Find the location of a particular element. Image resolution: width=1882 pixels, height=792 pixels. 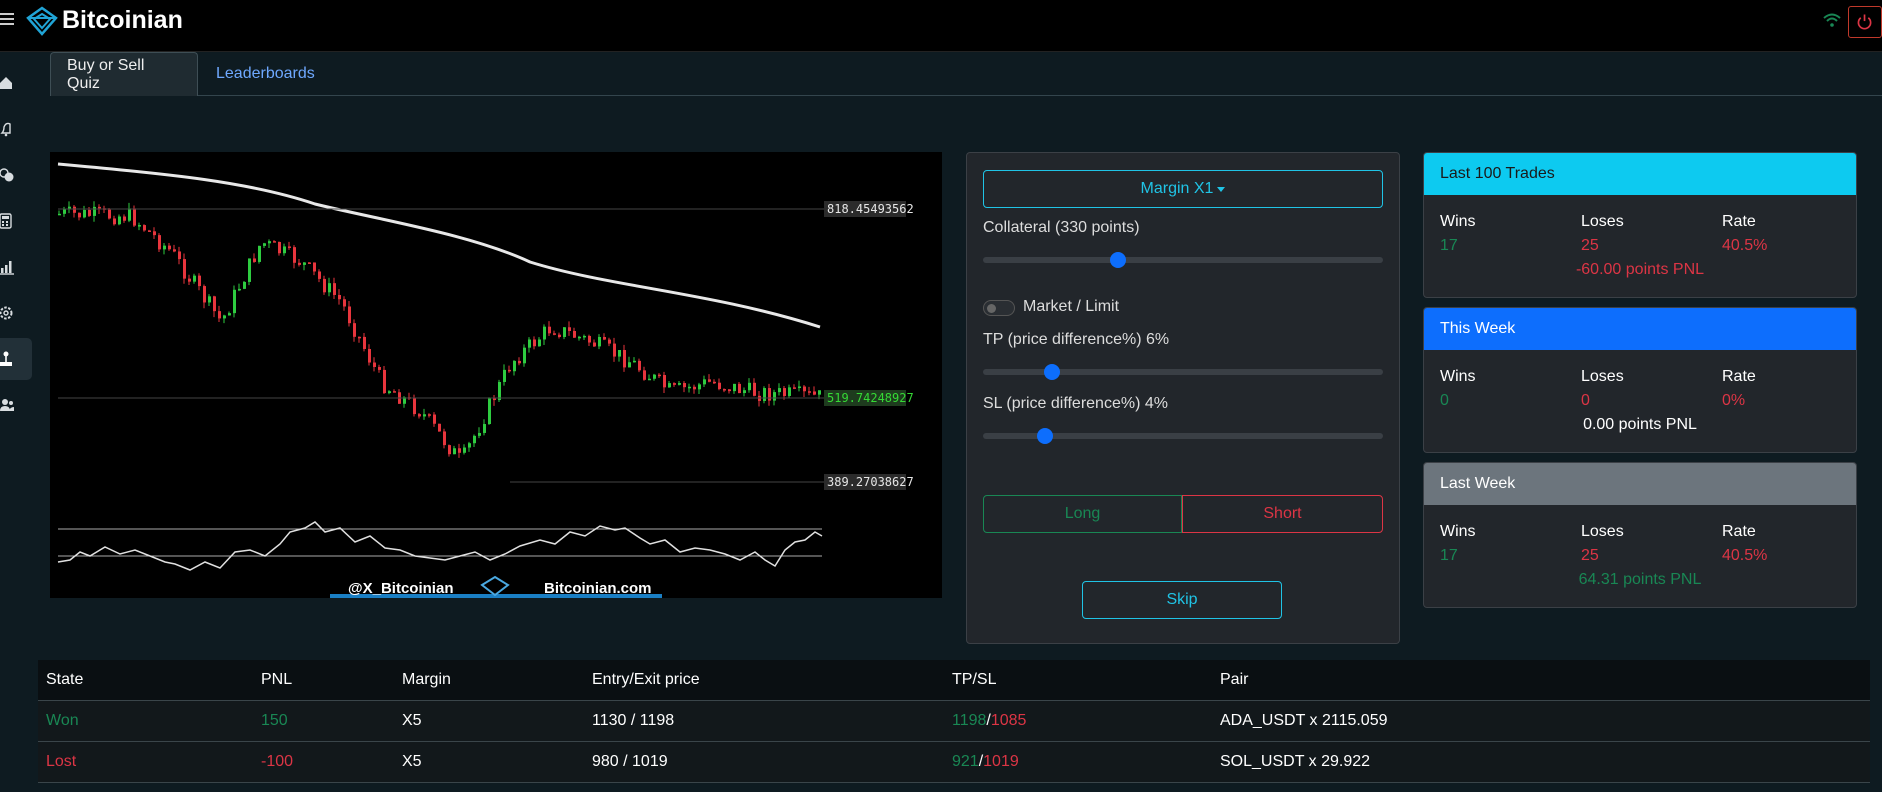

power-icon is located at coordinates (1864, 22).